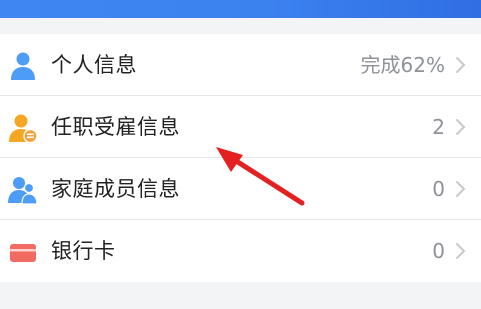 Image resolution: width=481 pixels, height=309 pixels. I want to click on row-value-bank-card: 0, so click(438, 251).